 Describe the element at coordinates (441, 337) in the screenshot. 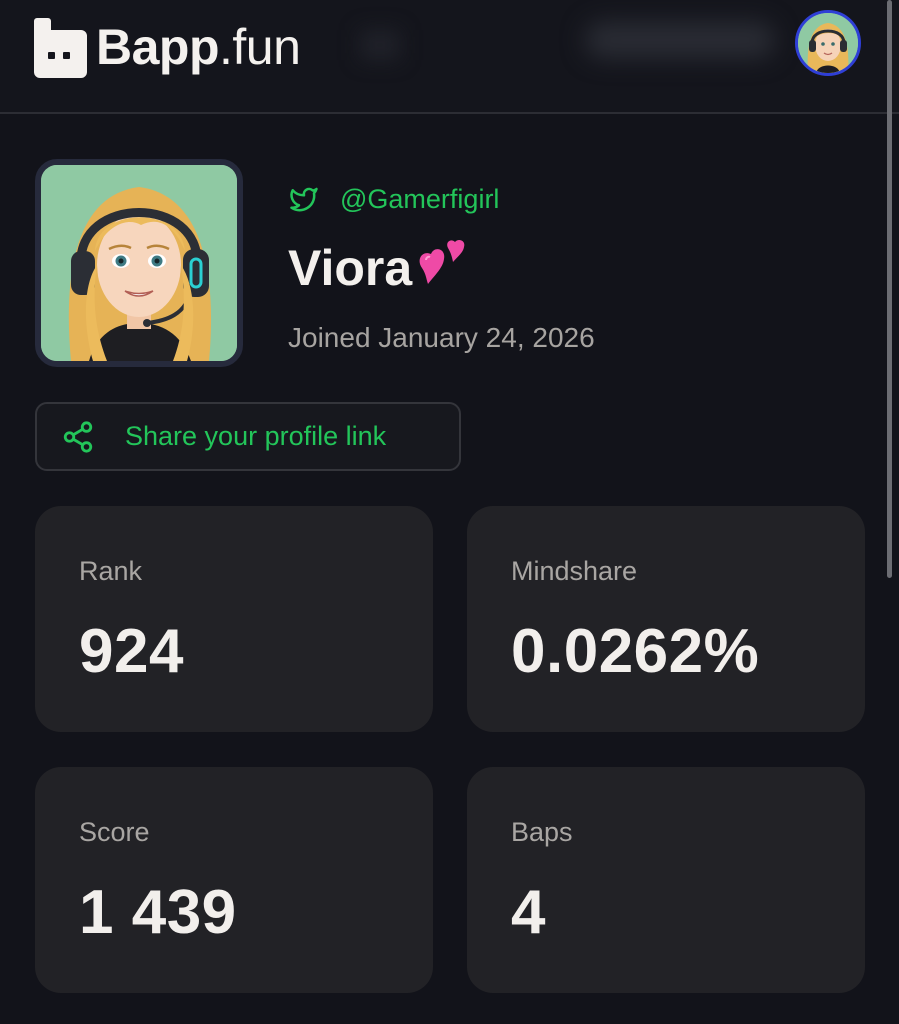

I see `joined-date: Joined January 24, 2026` at that location.